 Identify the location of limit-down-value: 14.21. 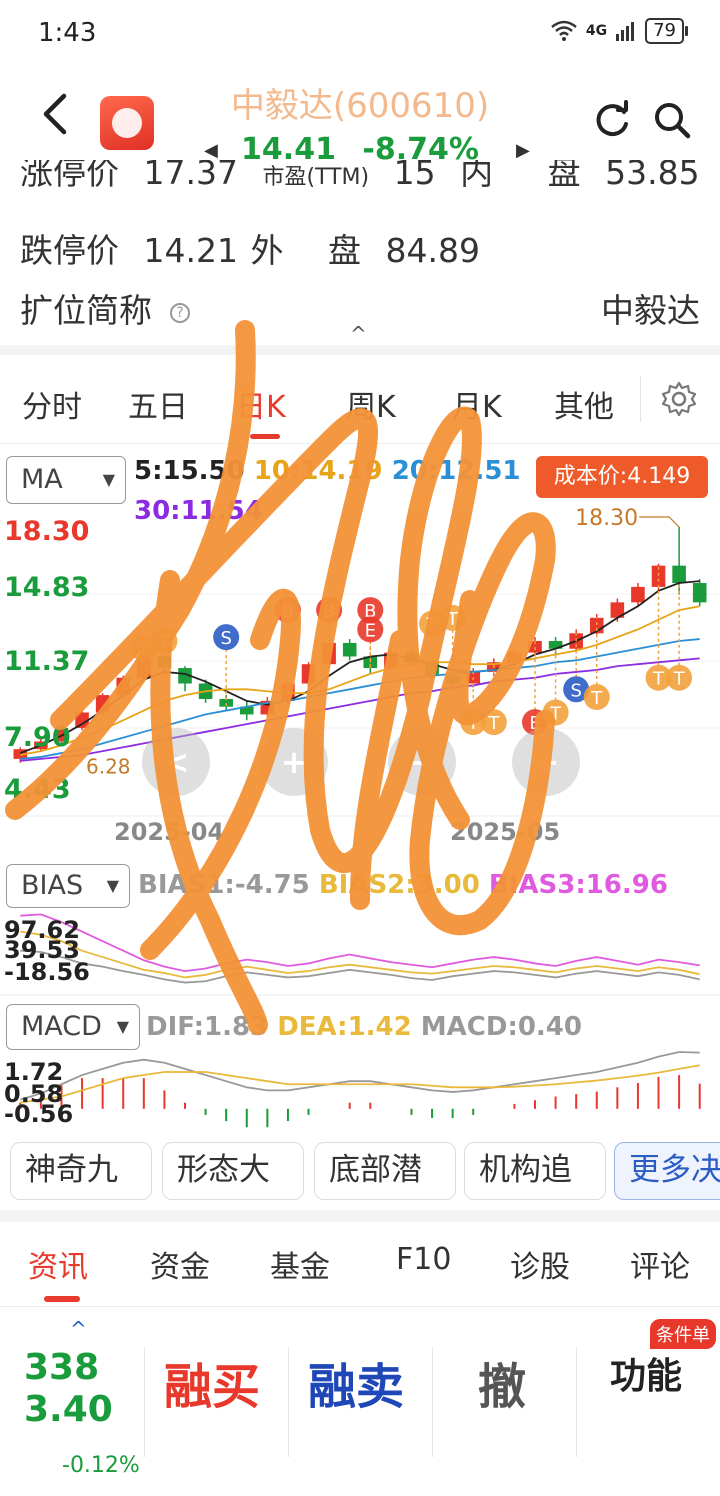
(190, 250).